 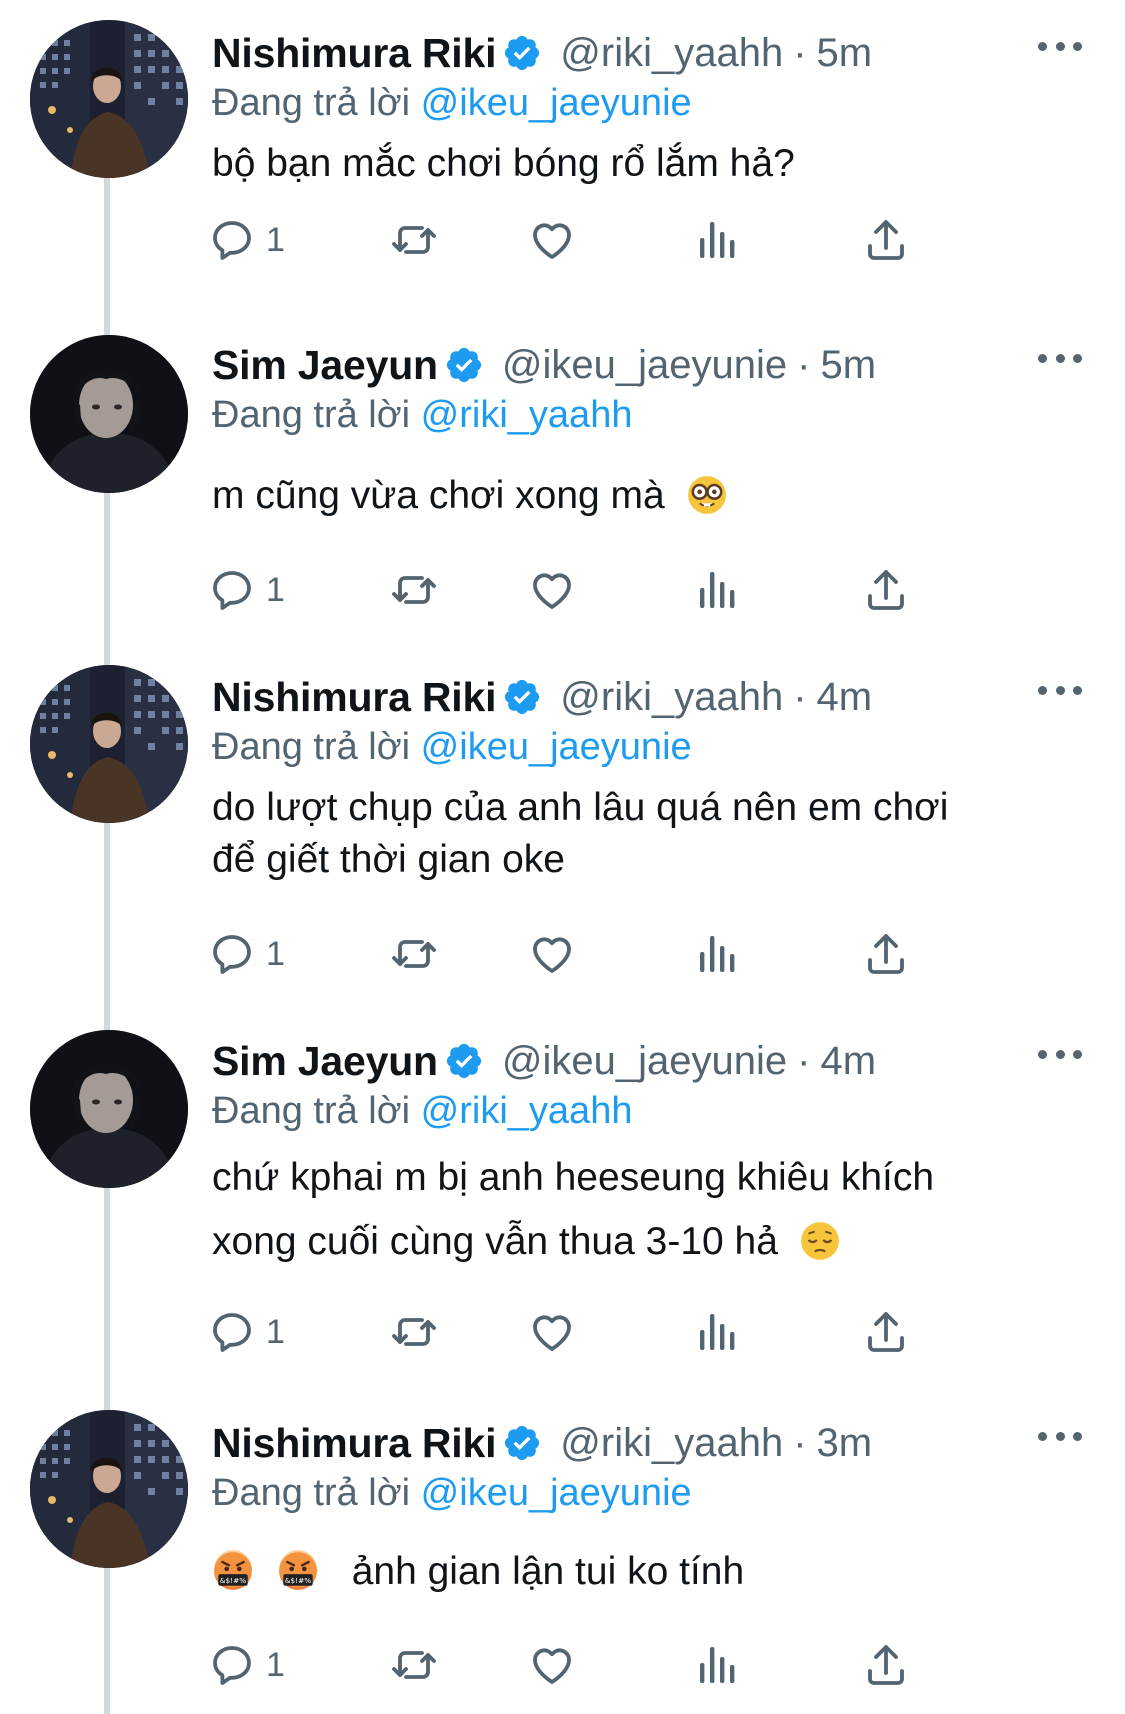 I want to click on tweet-header: Sim Jaeyun @ikeu_jaeyunie · 4m, so click(x=647, y=1061).